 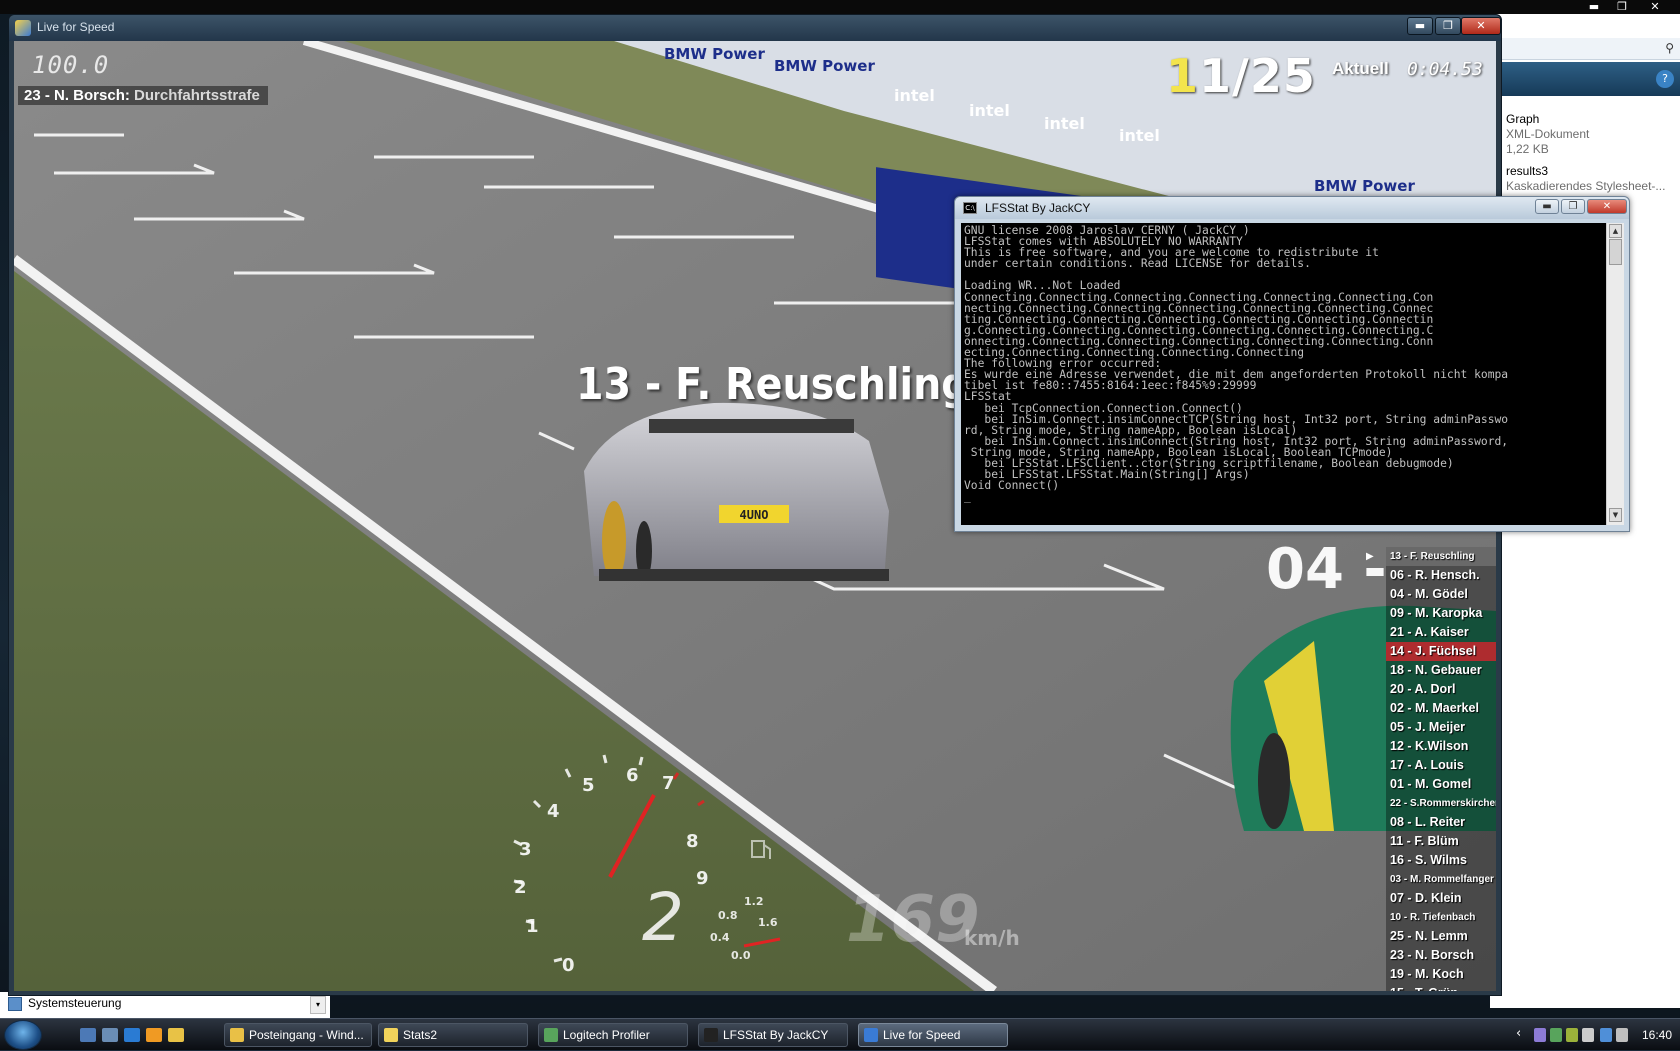 I want to click on console-window-title: LFSStat By JackCY, so click(x=1038, y=208).